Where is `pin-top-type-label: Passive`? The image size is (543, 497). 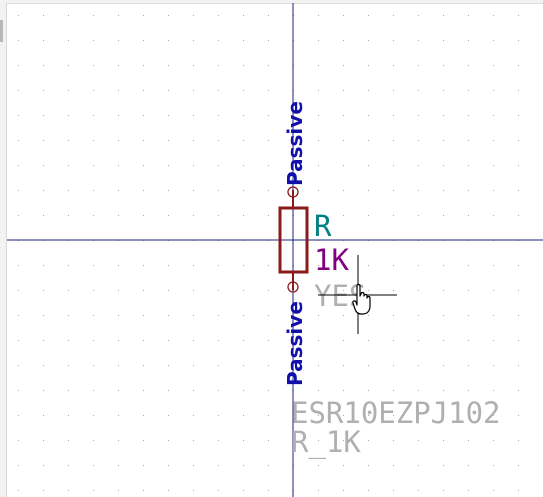
pin-top-type-label: Passive is located at coordinates (295, 143).